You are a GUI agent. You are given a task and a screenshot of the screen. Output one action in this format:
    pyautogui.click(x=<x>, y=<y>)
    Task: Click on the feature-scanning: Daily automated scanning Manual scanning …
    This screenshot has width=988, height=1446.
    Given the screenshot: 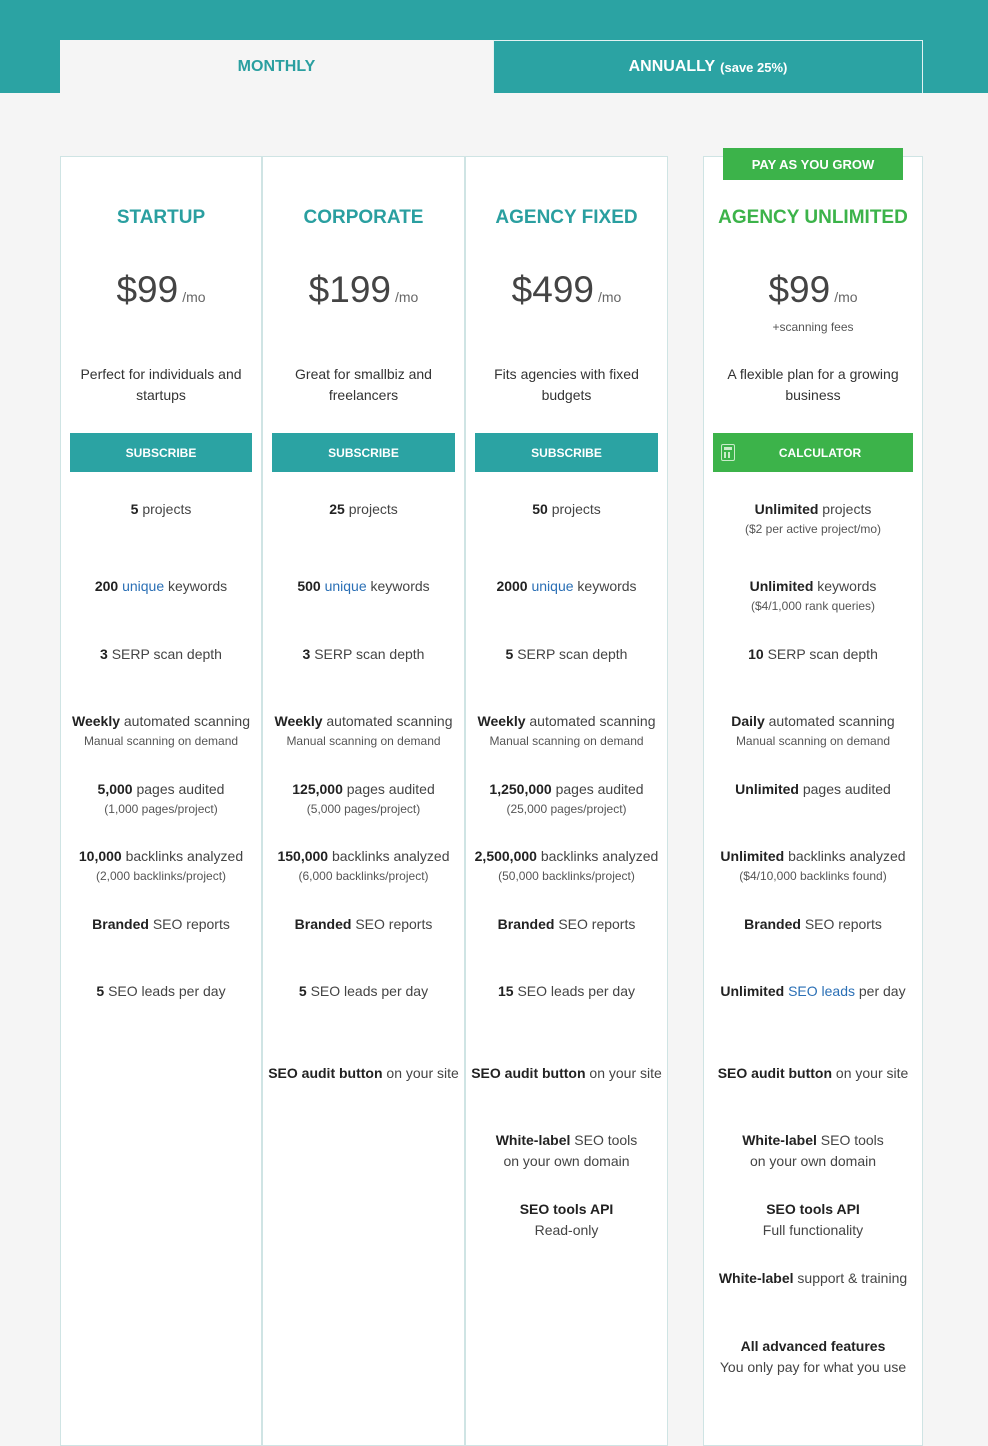 What is the action you would take?
    pyautogui.click(x=813, y=730)
    